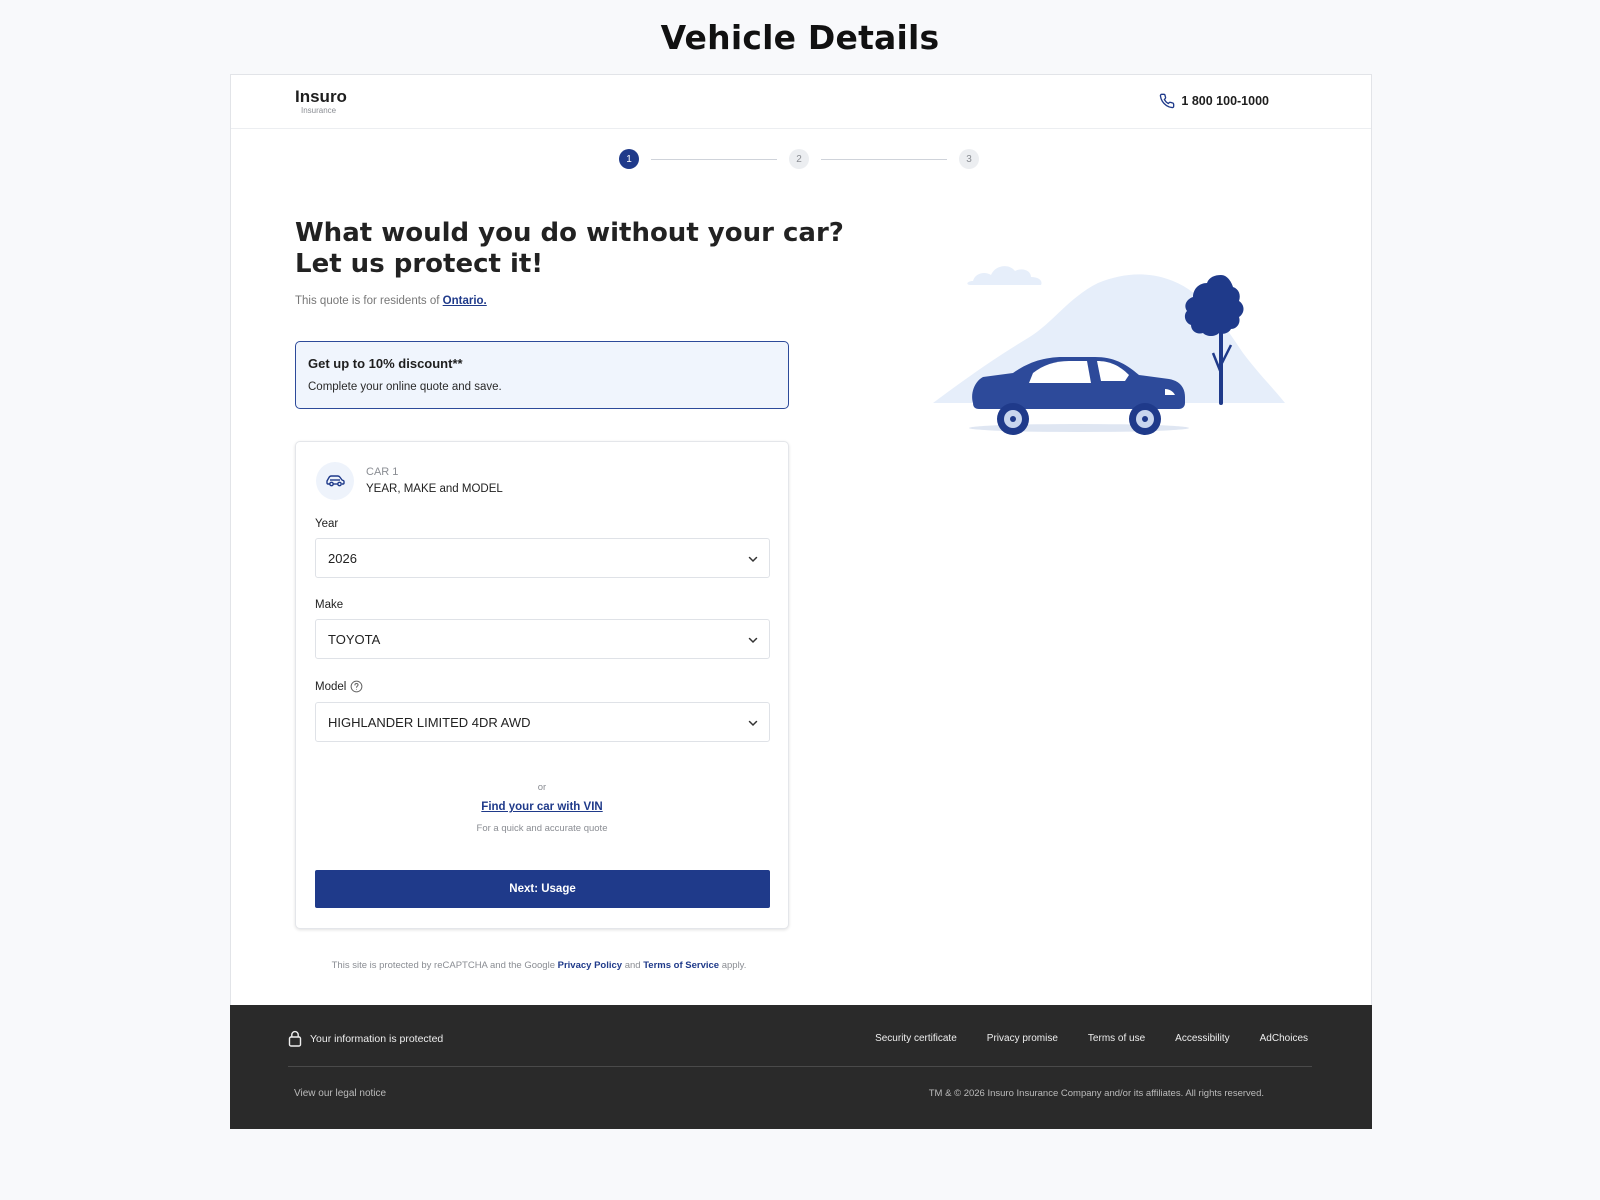 The width and height of the screenshot is (1600, 1200). Describe the element at coordinates (1109, 350) in the screenshot. I see `car-illustration` at that location.